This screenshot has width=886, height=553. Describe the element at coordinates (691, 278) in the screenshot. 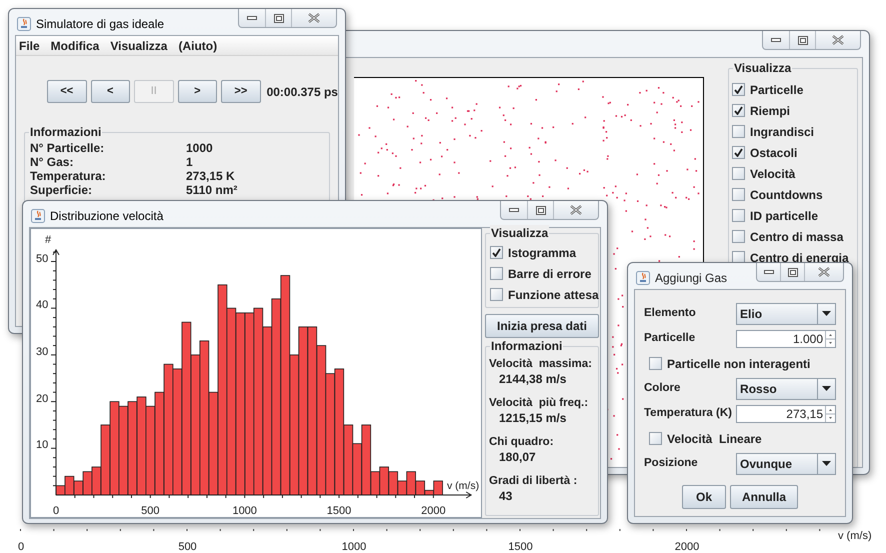

I see `window-title: Aggiungi Gas` at that location.